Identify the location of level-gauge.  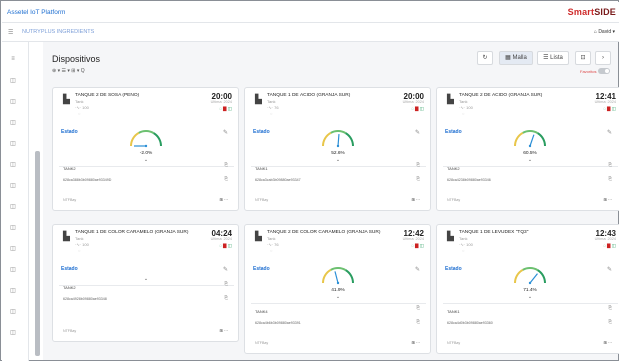
(338, 139).